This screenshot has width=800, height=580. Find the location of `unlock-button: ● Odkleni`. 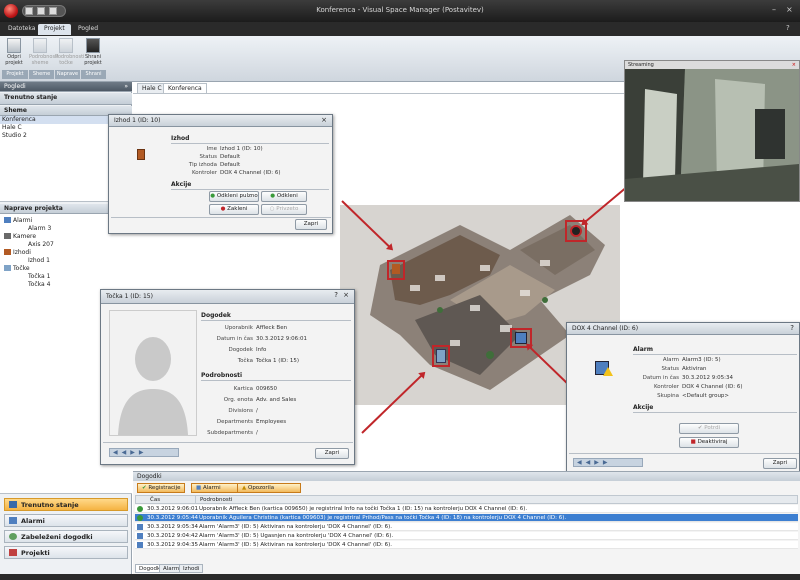

unlock-button: ● Odkleni is located at coordinates (284, 196).